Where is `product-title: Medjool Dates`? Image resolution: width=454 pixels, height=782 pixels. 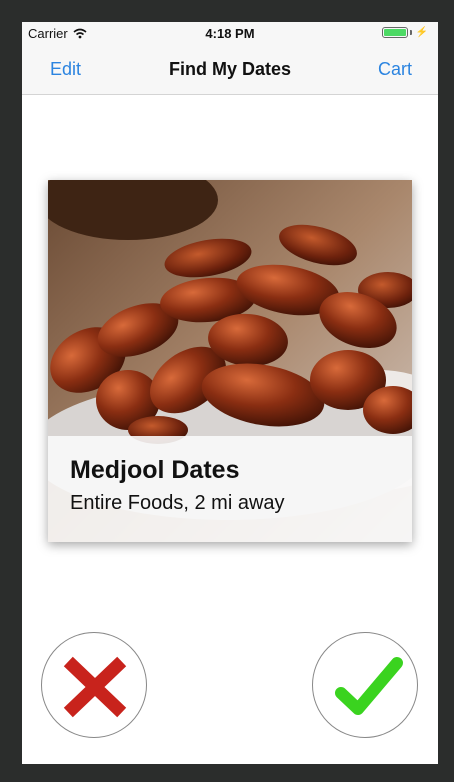 product-title: Medjool Dates is located at coordinates (155, 470).